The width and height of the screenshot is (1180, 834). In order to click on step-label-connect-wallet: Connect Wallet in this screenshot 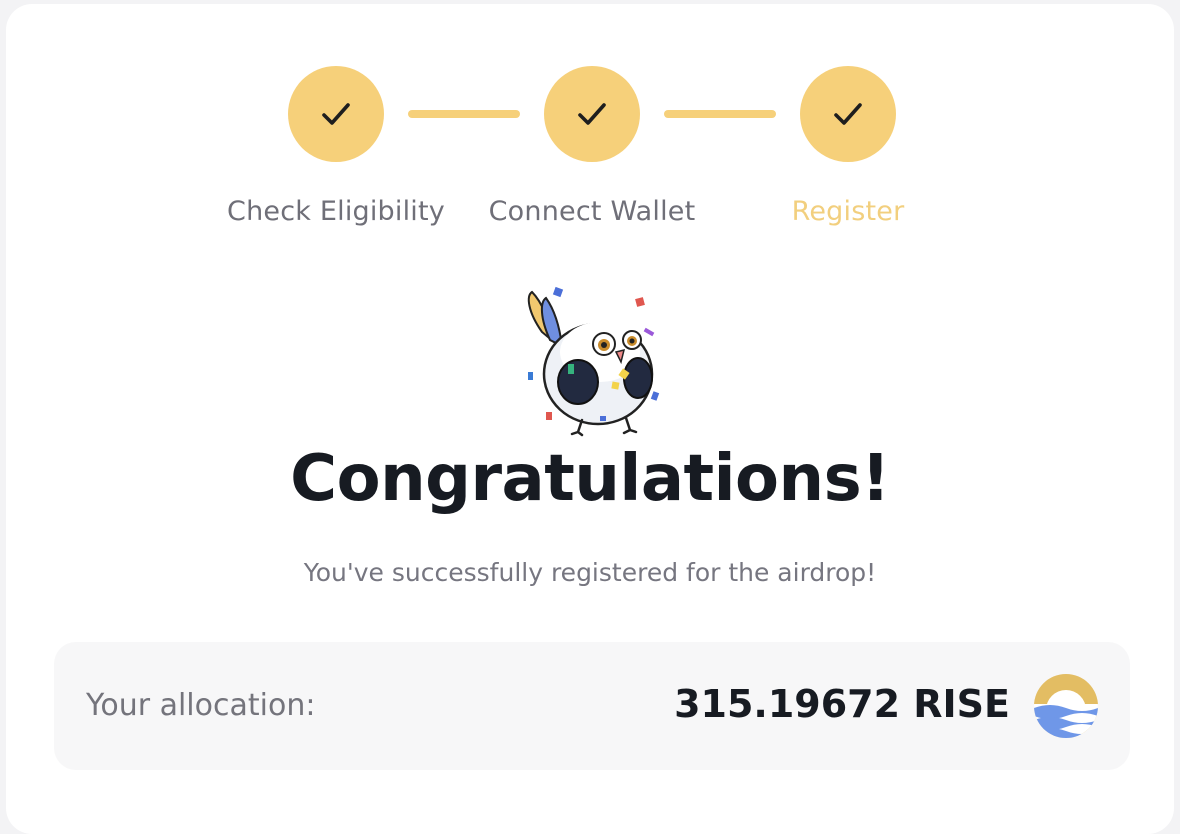, I will do `click(592, 211)`.